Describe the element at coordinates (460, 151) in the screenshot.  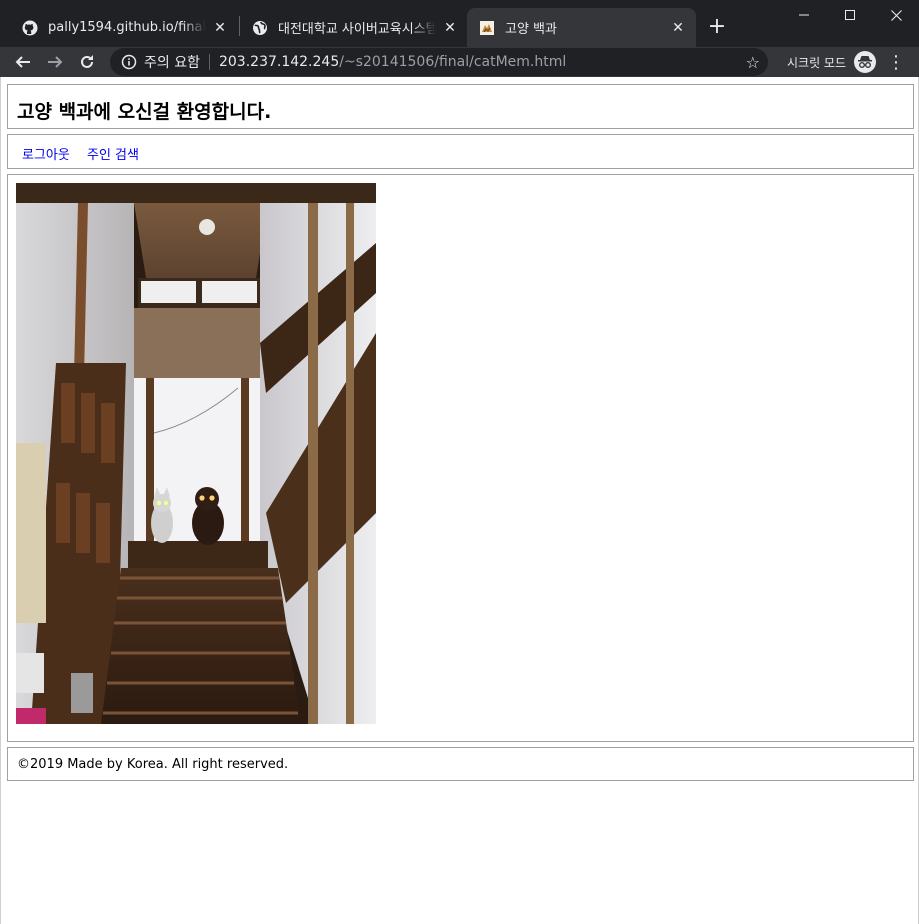
I see `page-nav: 로그아웃 주인 검색` at that location.